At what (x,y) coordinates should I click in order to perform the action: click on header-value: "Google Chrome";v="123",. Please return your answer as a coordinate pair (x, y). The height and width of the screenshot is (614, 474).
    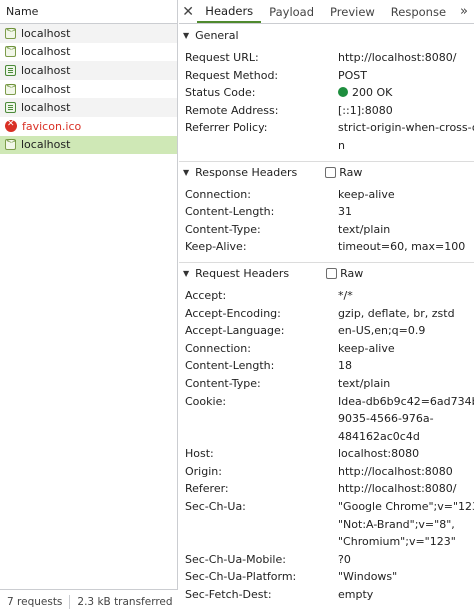
    Looking at the image, I should click on (406, 507).